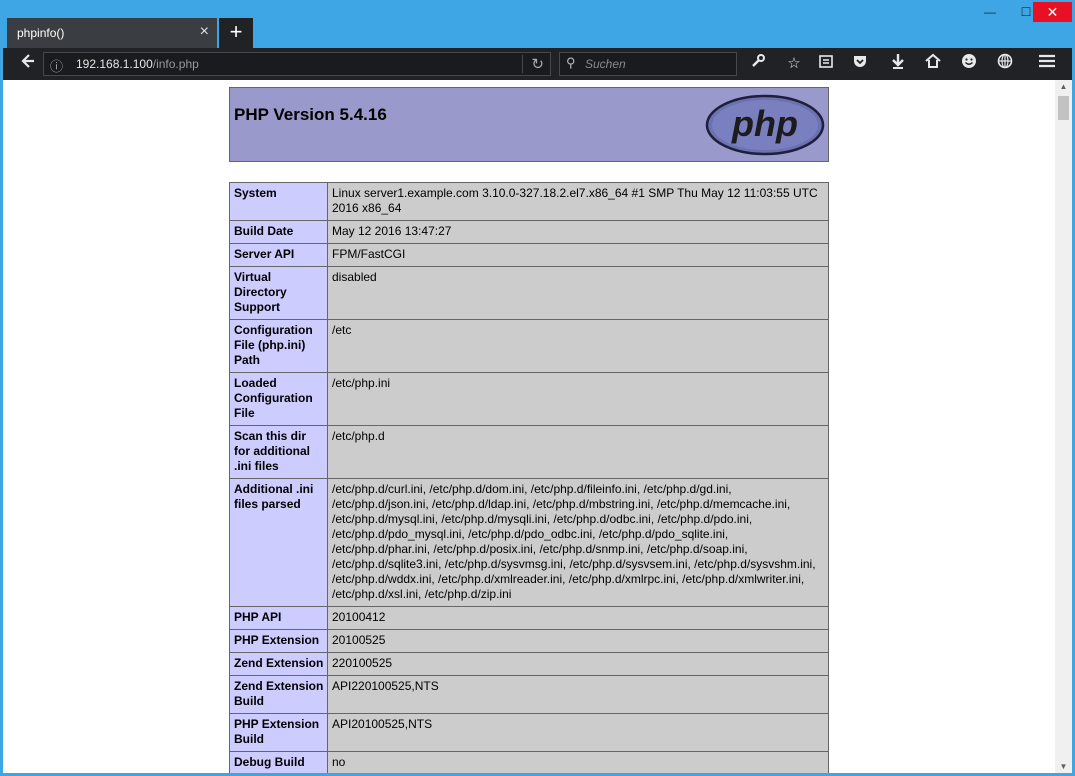 The width and height of the screenshot is (1075, 776). Describe the element at coordinates (278, 232) in the screenshot. I see `row-key: Build Date` at that location.